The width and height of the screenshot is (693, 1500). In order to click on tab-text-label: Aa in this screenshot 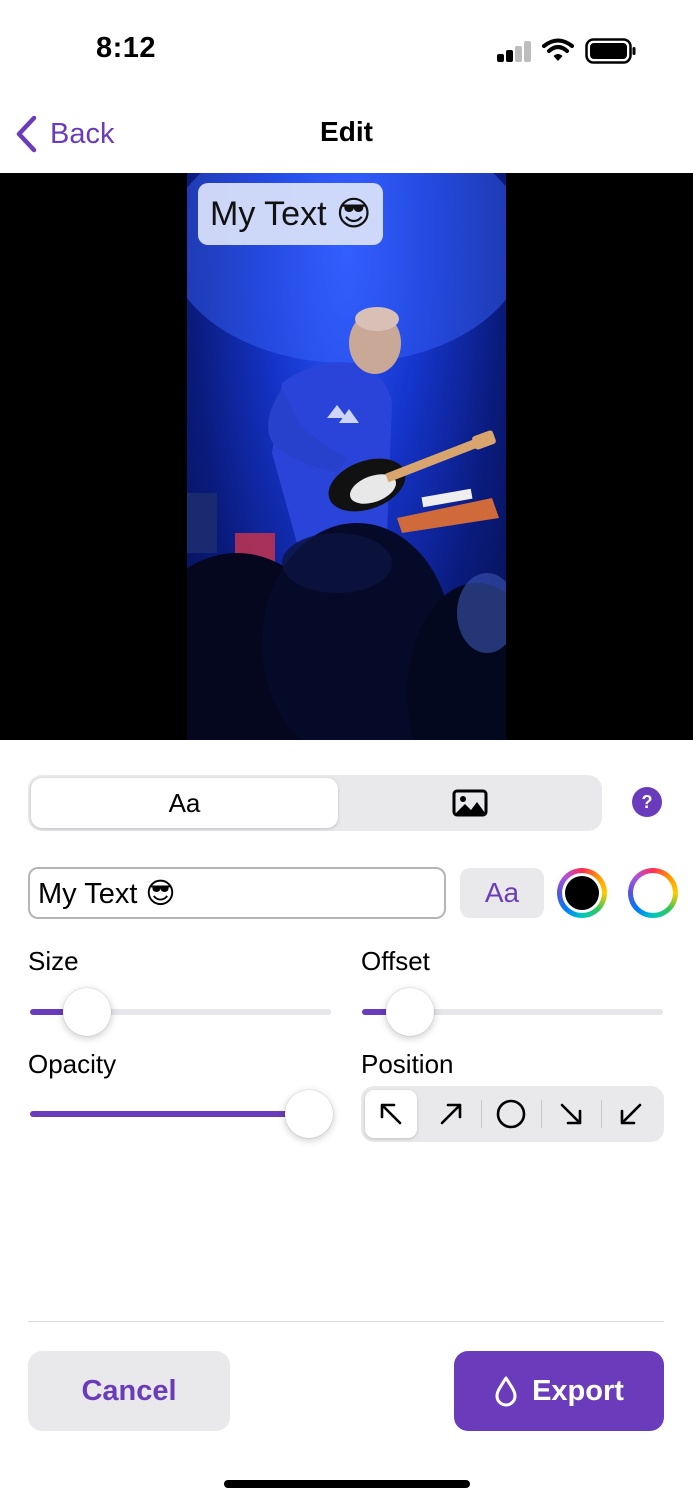, I will do `click(184, 802)`.